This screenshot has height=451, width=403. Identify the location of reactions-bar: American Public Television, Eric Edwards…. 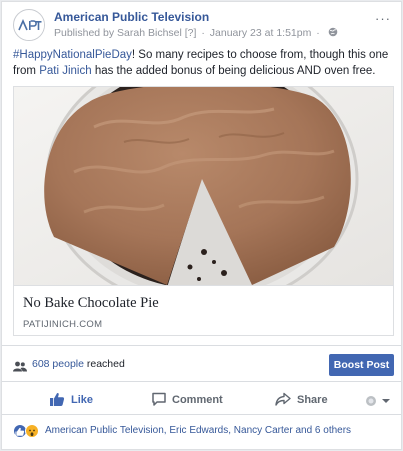
(203, 431).